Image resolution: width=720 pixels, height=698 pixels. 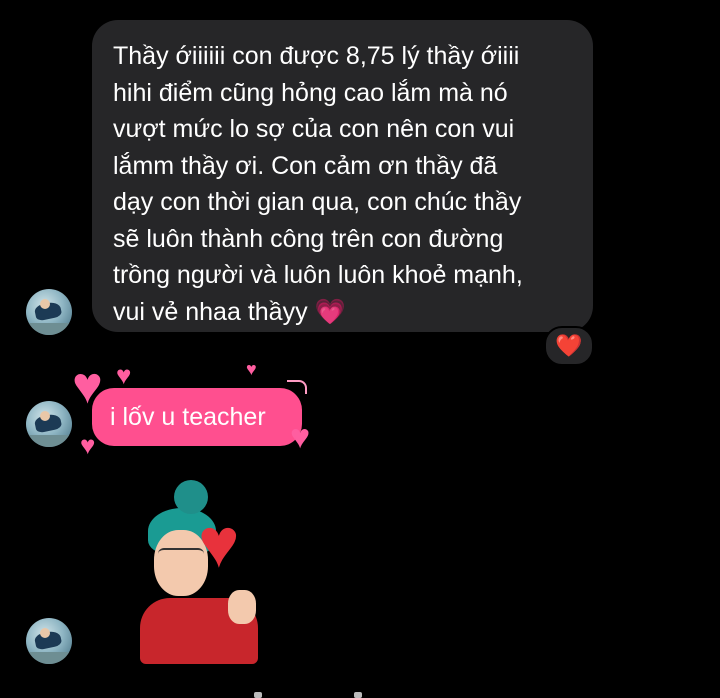 I want to click on reaction-badge: ❤️, so click(x=569, y=346).